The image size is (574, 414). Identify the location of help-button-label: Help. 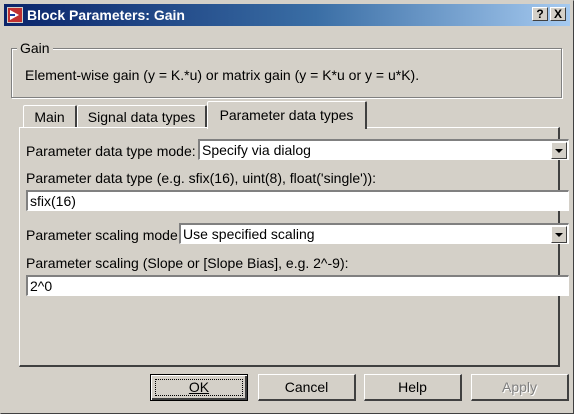
(412, 387).